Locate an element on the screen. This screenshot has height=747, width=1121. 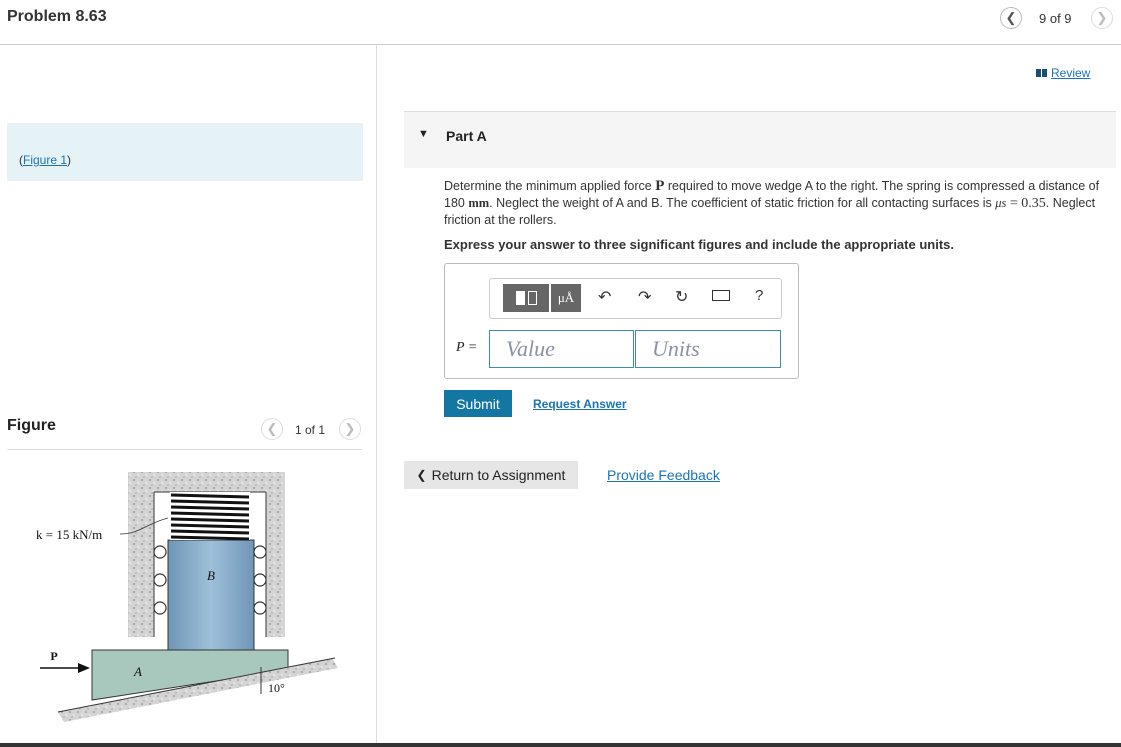
problem-text-1: Determine the minimum applied force is located at coordinates (550, 186).